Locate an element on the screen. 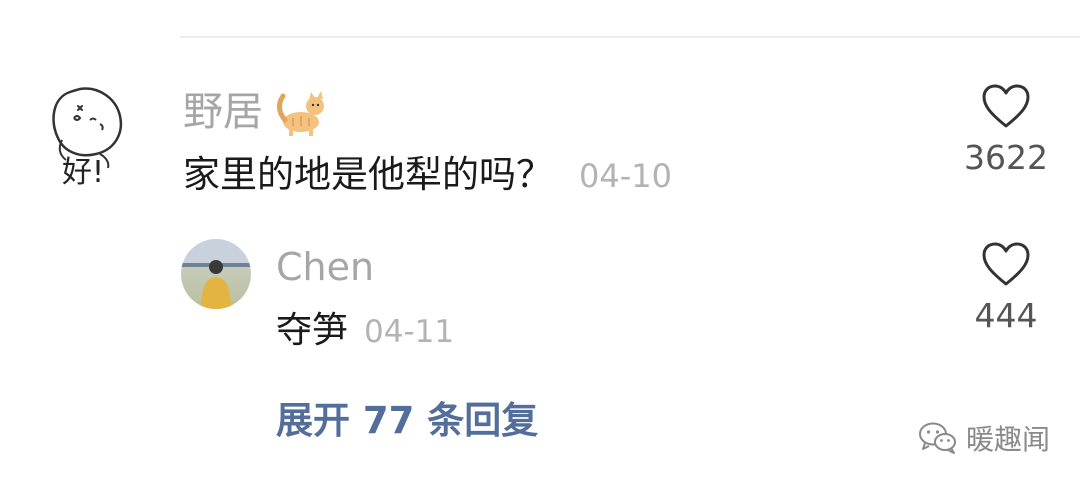 This screenshot has width=1080, height=486. reply-body: 夺笋 04-11 is located at coordinates (365, 331).